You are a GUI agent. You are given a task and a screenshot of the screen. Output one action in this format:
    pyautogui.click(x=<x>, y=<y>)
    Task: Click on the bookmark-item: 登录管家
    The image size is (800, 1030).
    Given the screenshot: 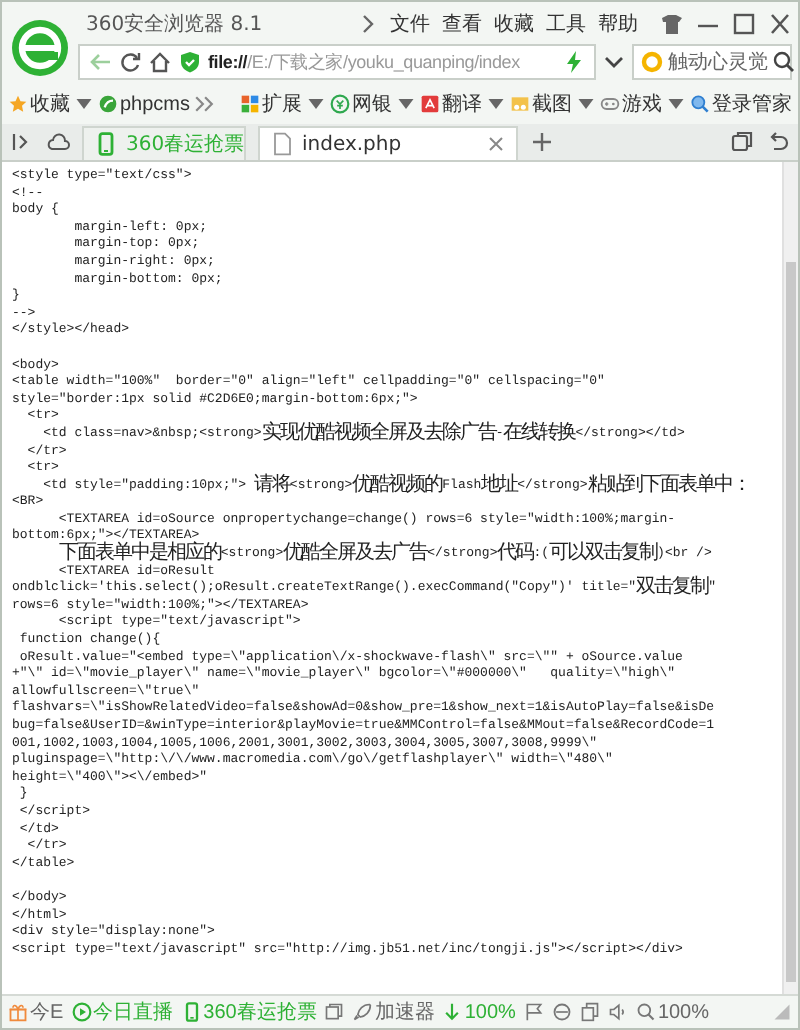 What is the action you would take?
    pyautogui.click(x=741, y=104)
    